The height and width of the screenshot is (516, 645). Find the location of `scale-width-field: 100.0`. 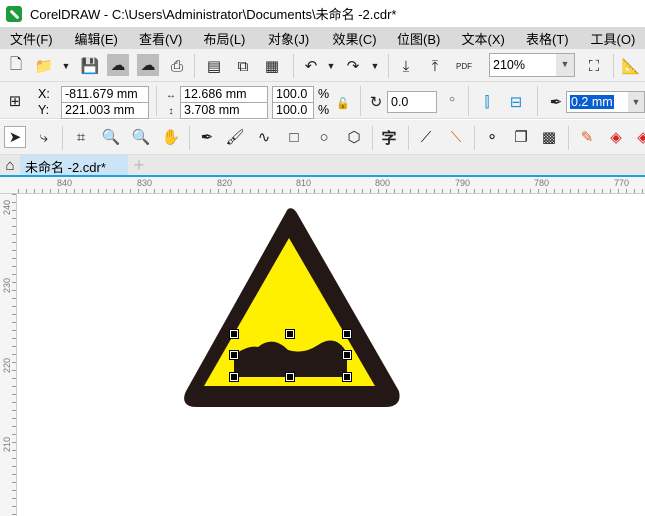

scale-width-field: 100.0 is located at coordinates (293, 94).